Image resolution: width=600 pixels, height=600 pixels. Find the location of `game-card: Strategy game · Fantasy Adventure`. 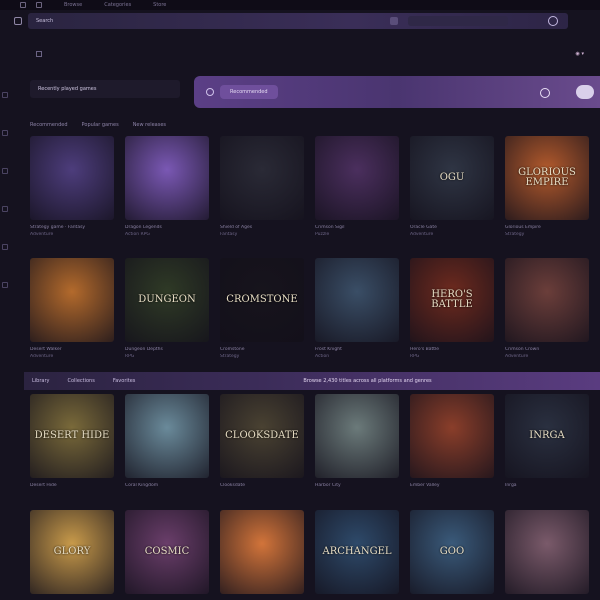

game-card: Strategy game · Fantasy Adventure is located at coordinates (72, 186).